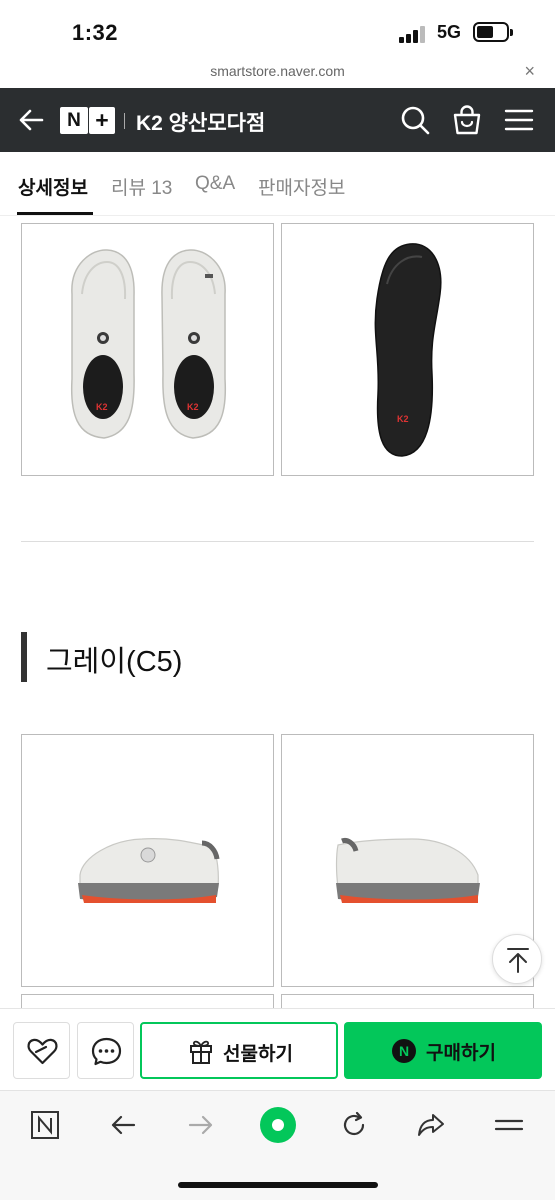 The height and width of the screenshot is (1200, 555). Describe the element at coordinates (354, 1125) in the screenshot. I see `refresh-icon` at that location.